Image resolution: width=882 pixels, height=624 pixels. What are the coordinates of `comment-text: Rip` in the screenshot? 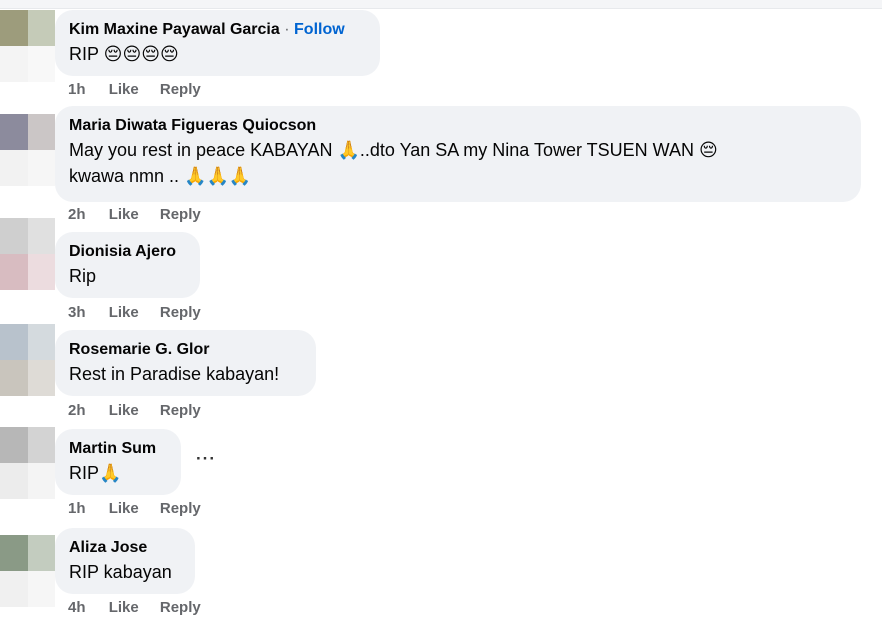 It's located at (83, 276).